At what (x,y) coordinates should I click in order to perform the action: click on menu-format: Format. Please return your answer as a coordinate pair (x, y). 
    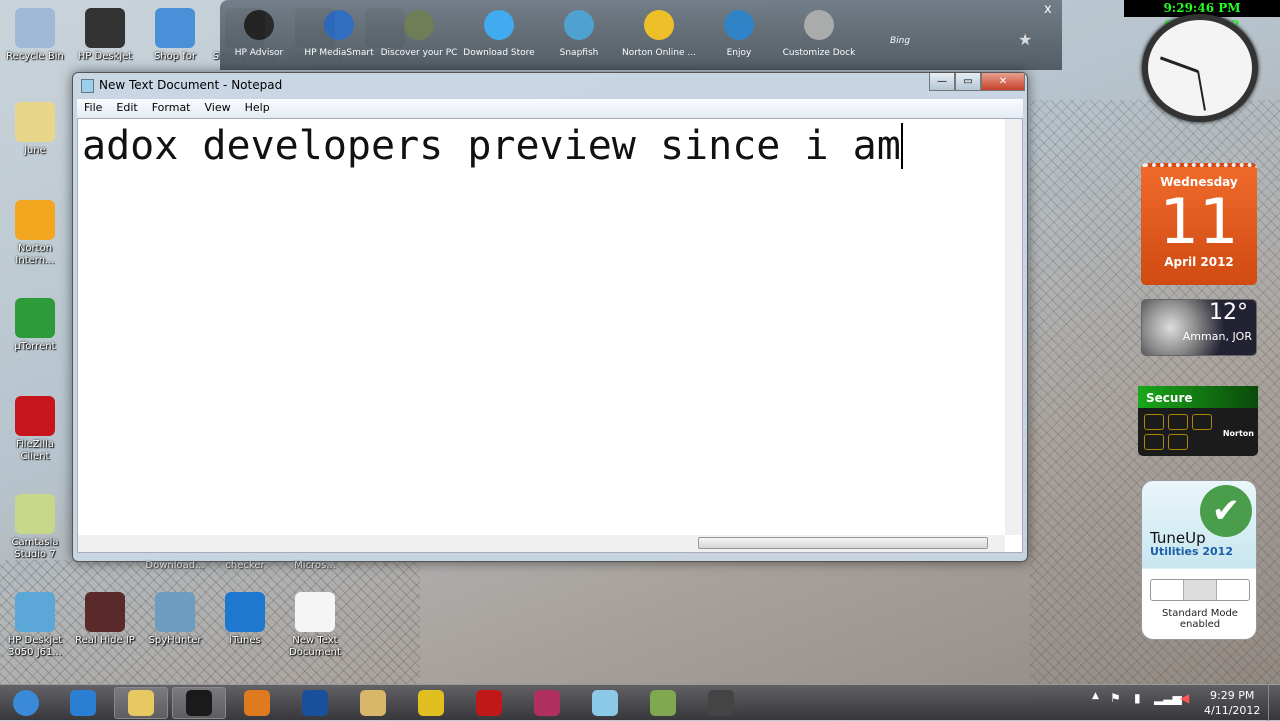
    Looking at the image, I should click on (171, 108).